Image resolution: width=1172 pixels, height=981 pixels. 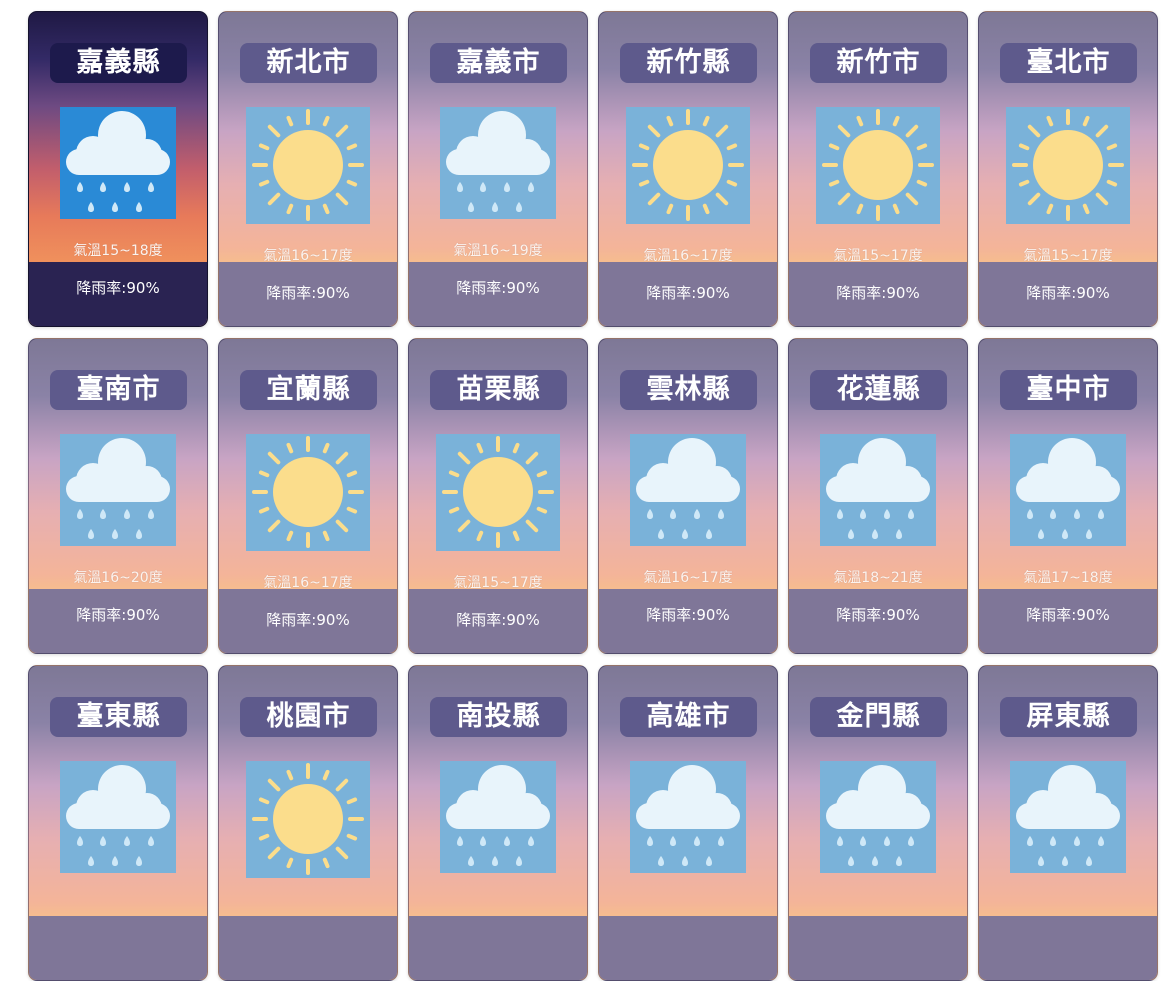 I want to click on city-name: 金門縣, so click(x=878, y=717).